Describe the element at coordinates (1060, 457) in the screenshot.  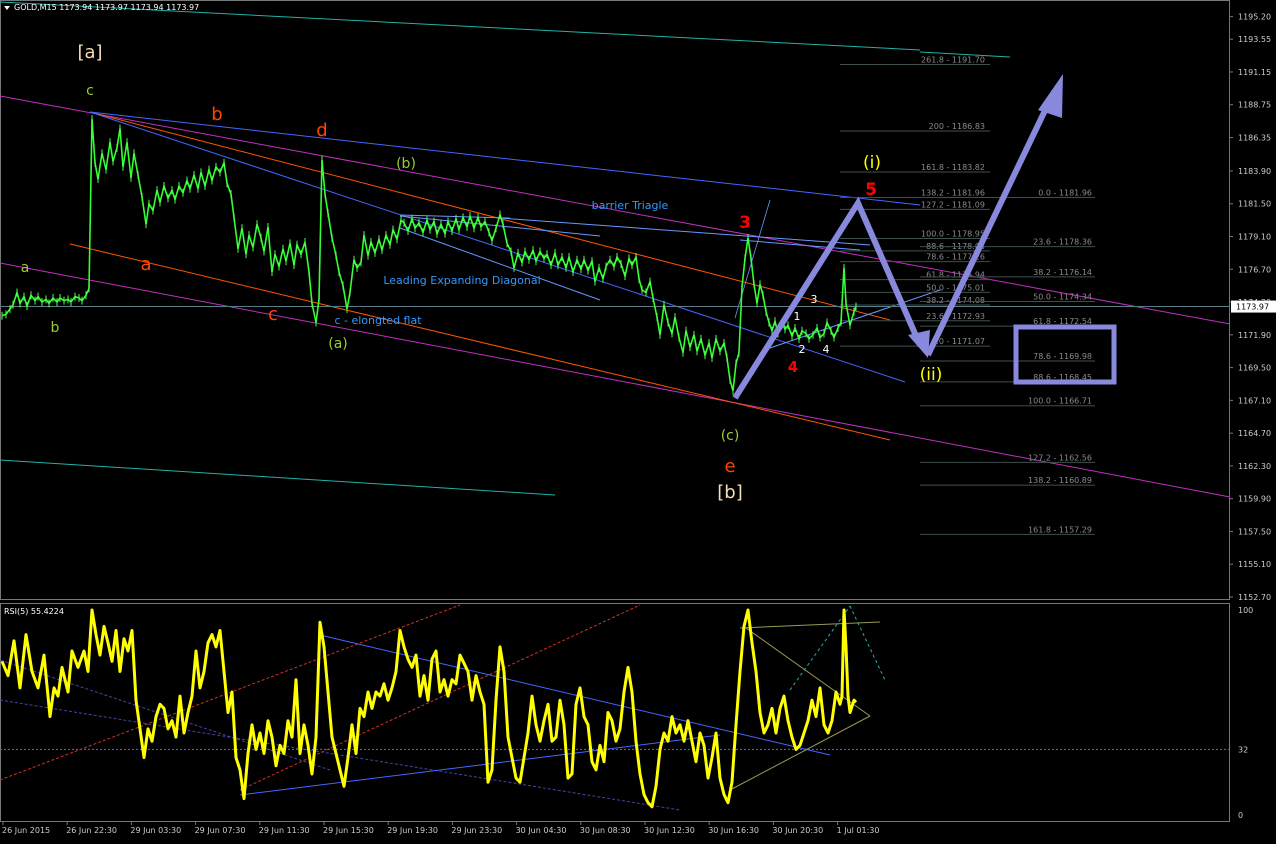
I see `fib-level-label: 127.2 - 1162.56` at that location.